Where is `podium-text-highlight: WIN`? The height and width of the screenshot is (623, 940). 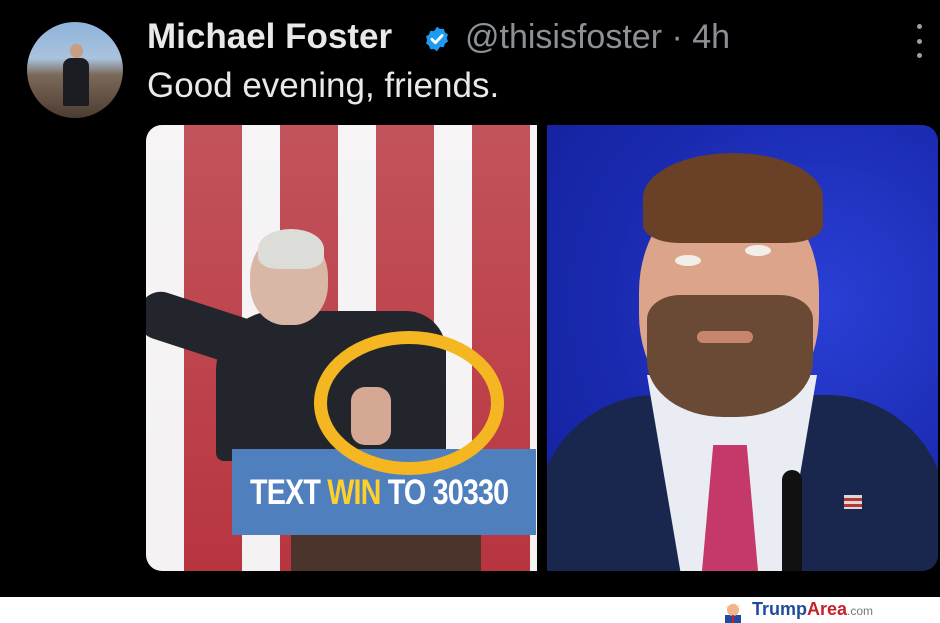
podium-text-highlight: WIN is located at coordinates (354, 492).